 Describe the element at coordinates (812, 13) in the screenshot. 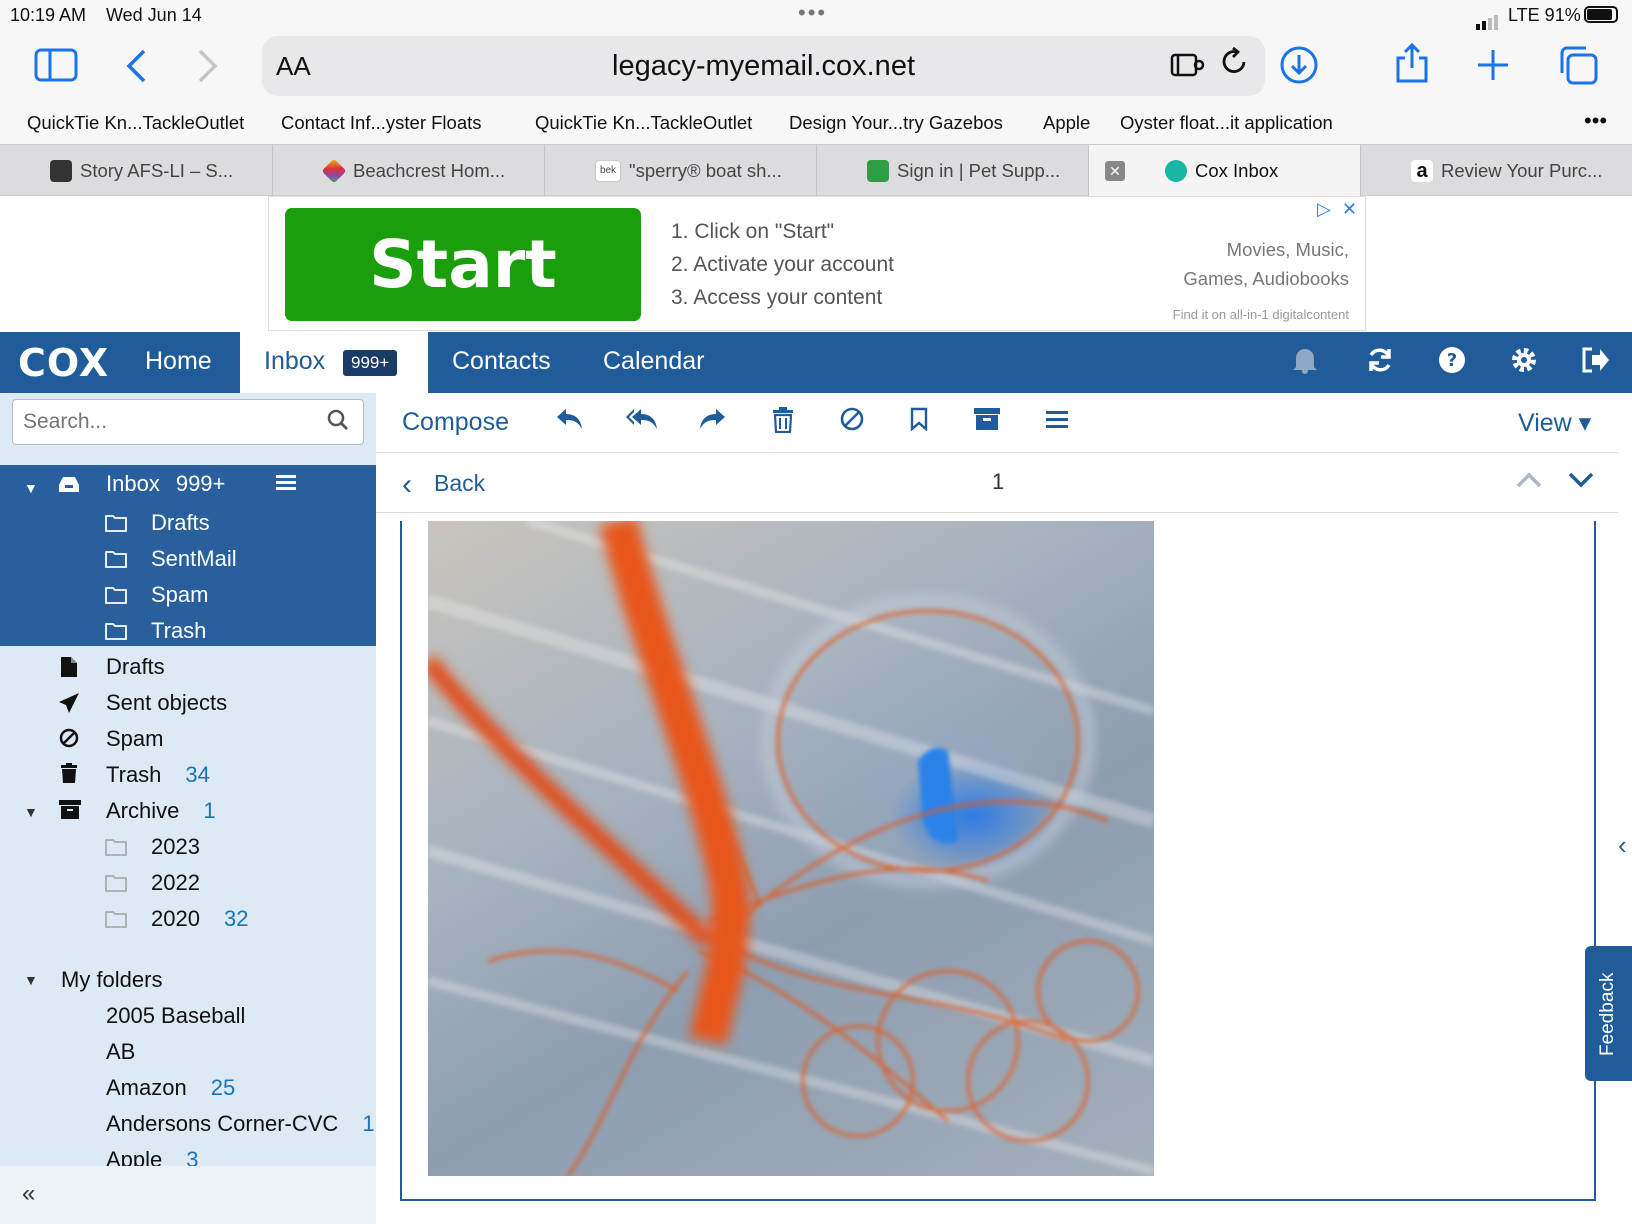

I see `multitasking-dots-icon: •••` at that location.